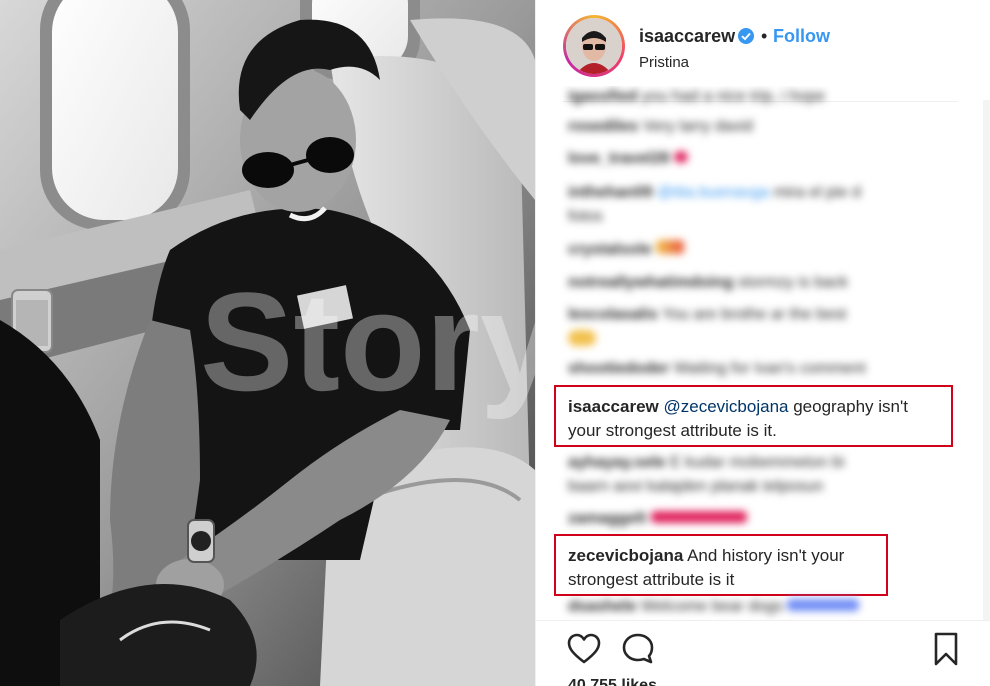  Describe the element at coordinates (584, 649) in the screenshot. I see `heart-icon` at that location.